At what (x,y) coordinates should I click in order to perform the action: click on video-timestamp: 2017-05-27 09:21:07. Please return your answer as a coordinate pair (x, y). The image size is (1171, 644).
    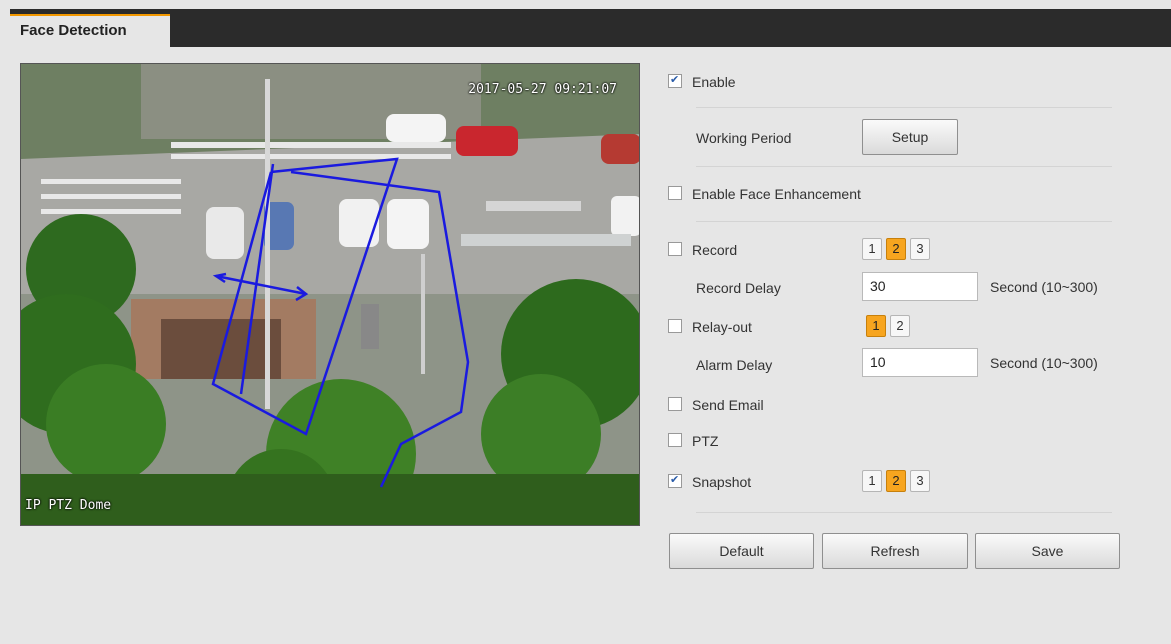
    Looking at the image, I should click on (542, 89).